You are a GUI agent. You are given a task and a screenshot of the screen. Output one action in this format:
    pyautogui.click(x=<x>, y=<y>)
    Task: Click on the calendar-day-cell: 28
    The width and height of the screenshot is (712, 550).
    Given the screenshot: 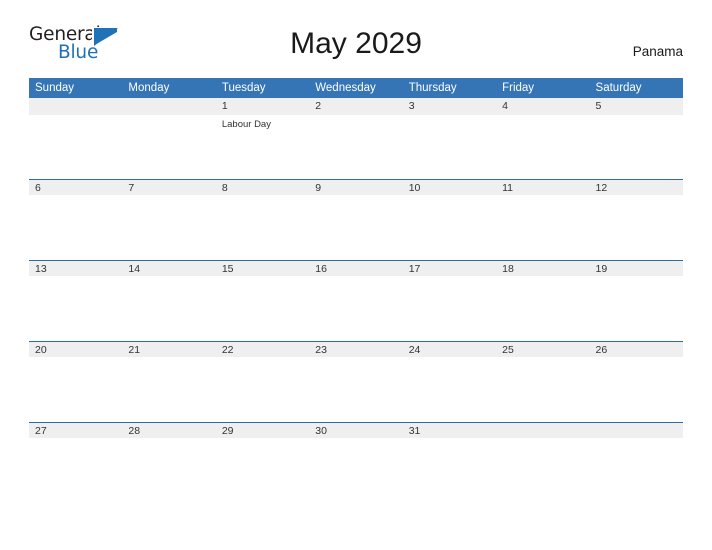 What is the action you would take?
    pyautogui.click(x=169, y=462)
    